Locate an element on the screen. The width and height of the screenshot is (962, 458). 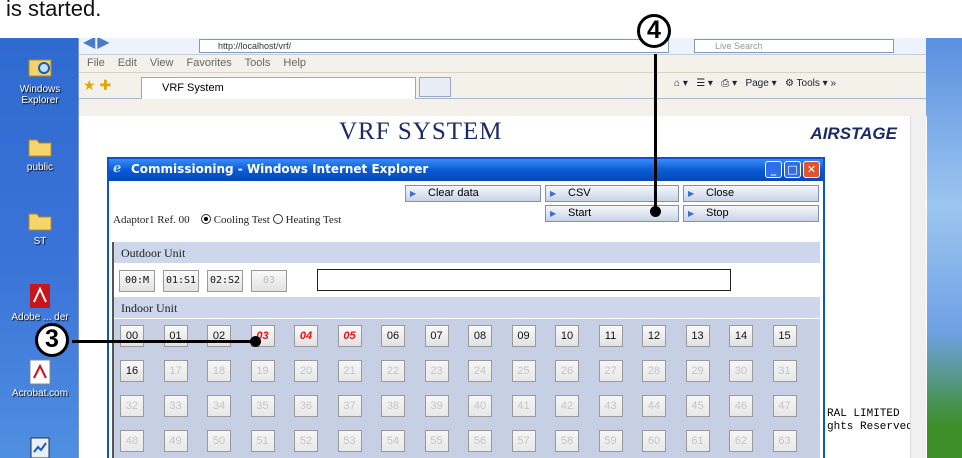
search-input: Live Search is located at coordinates (794, 46).